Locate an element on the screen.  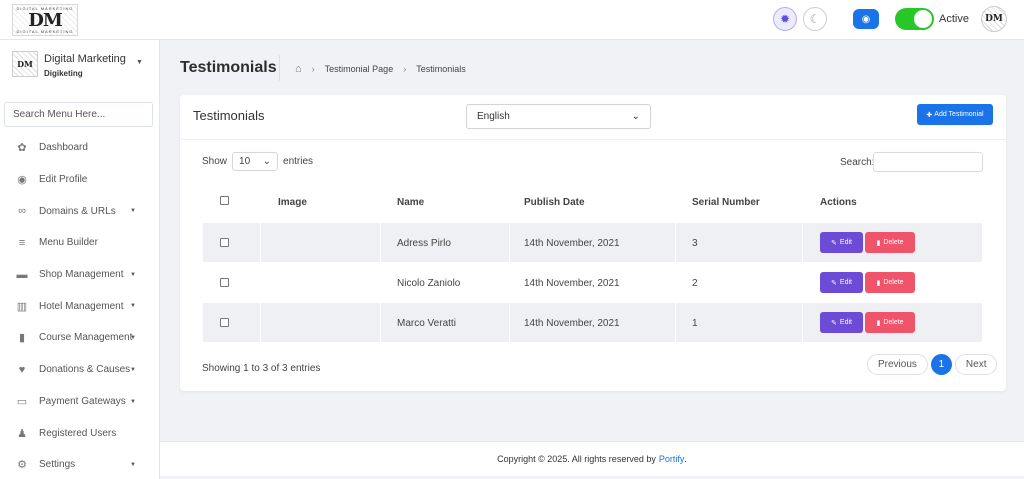
sidebar-item-label: Payment Gateways is located at coordinates (82, 401).